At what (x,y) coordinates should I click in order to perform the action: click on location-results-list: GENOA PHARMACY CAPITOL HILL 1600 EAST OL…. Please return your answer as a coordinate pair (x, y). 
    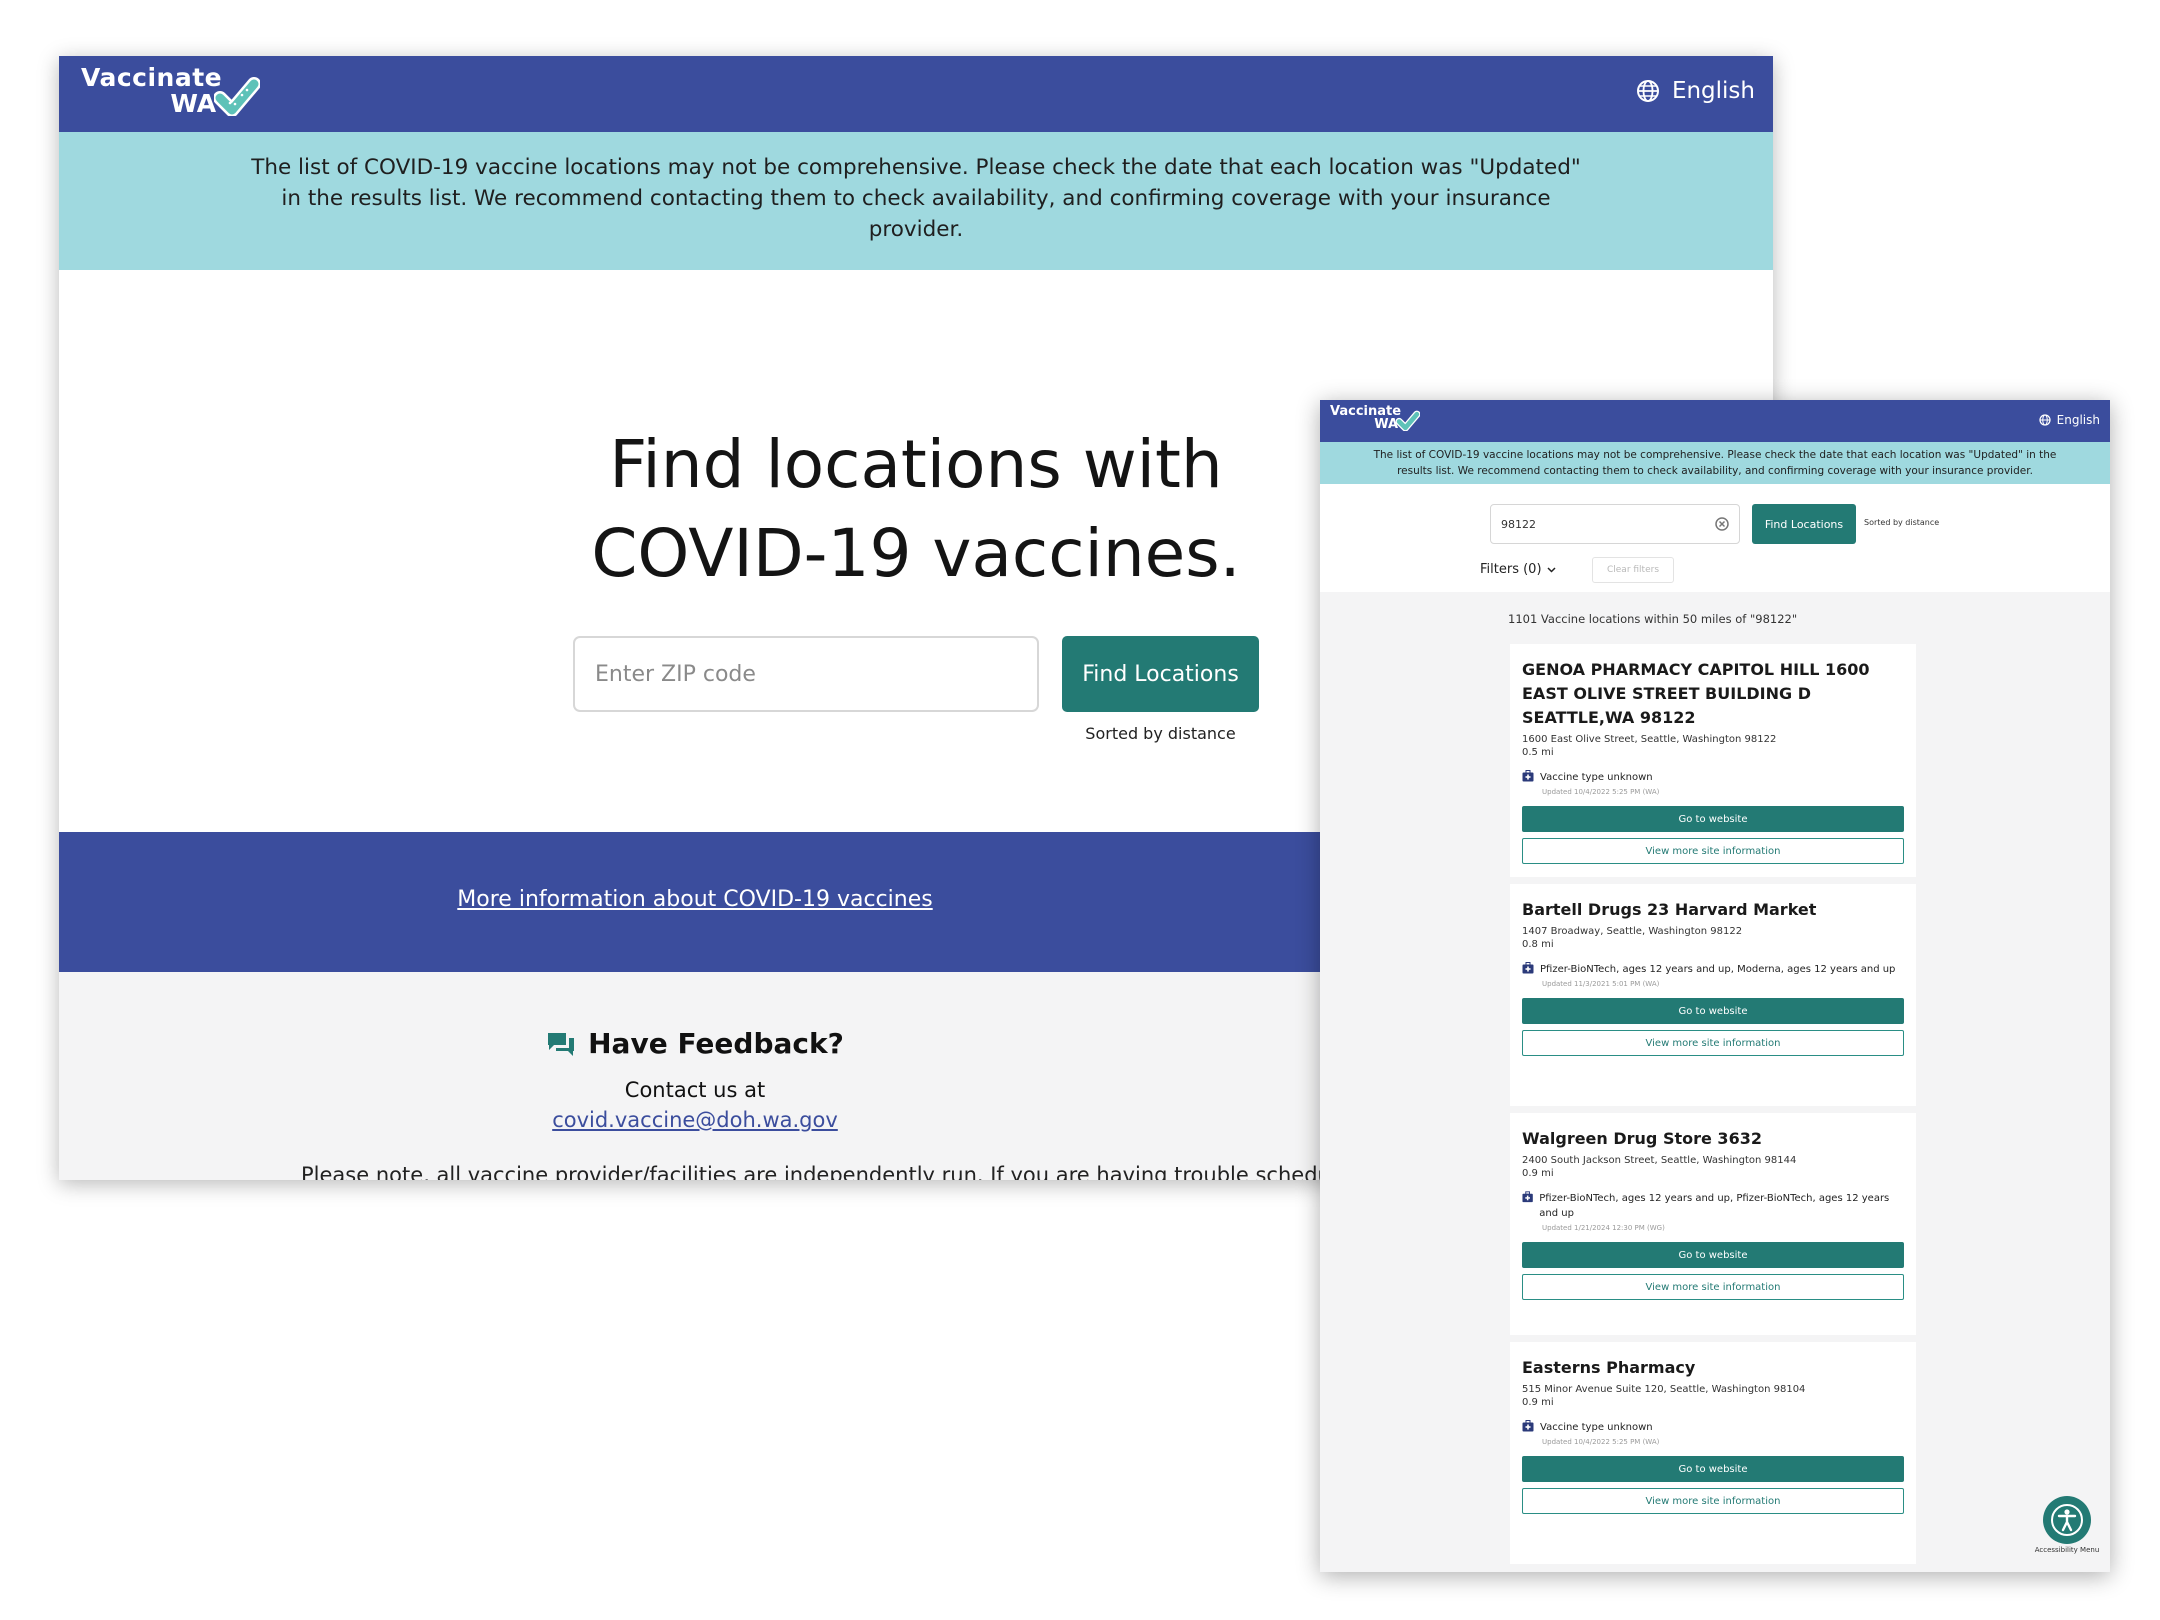
    Looking at the image, I should click on (1713, 1107).